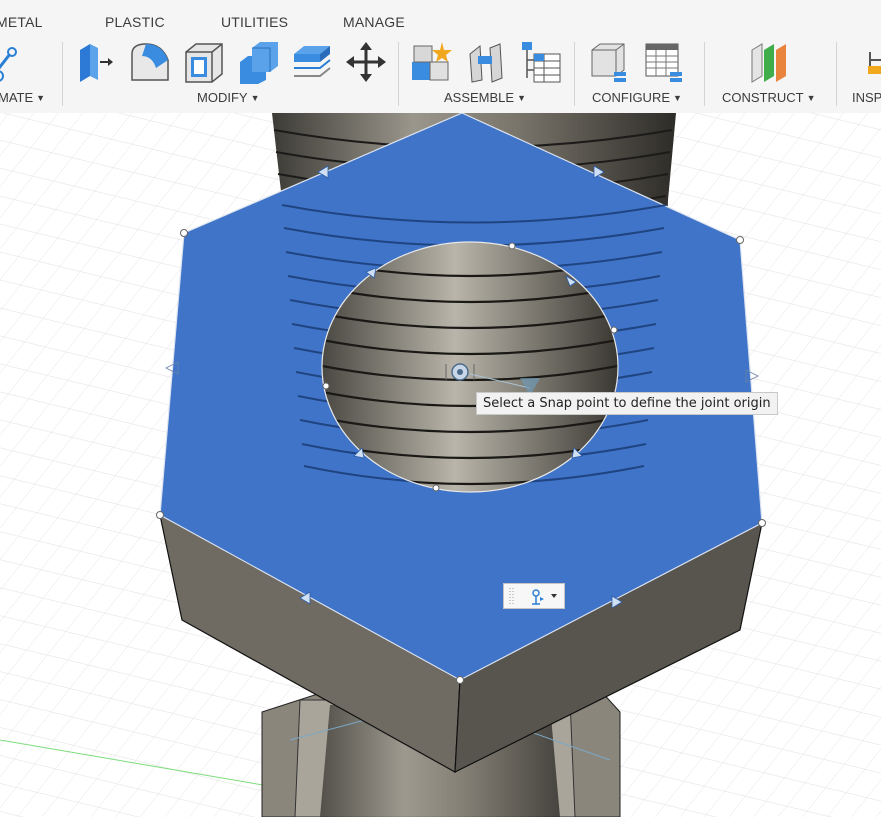 Image resolution: width=881 pixels, height=817 pixels. What do you see at coordinates (312, 62) in the screenshot?
I see `offset-face-icon` at bounding box center [312, 62].